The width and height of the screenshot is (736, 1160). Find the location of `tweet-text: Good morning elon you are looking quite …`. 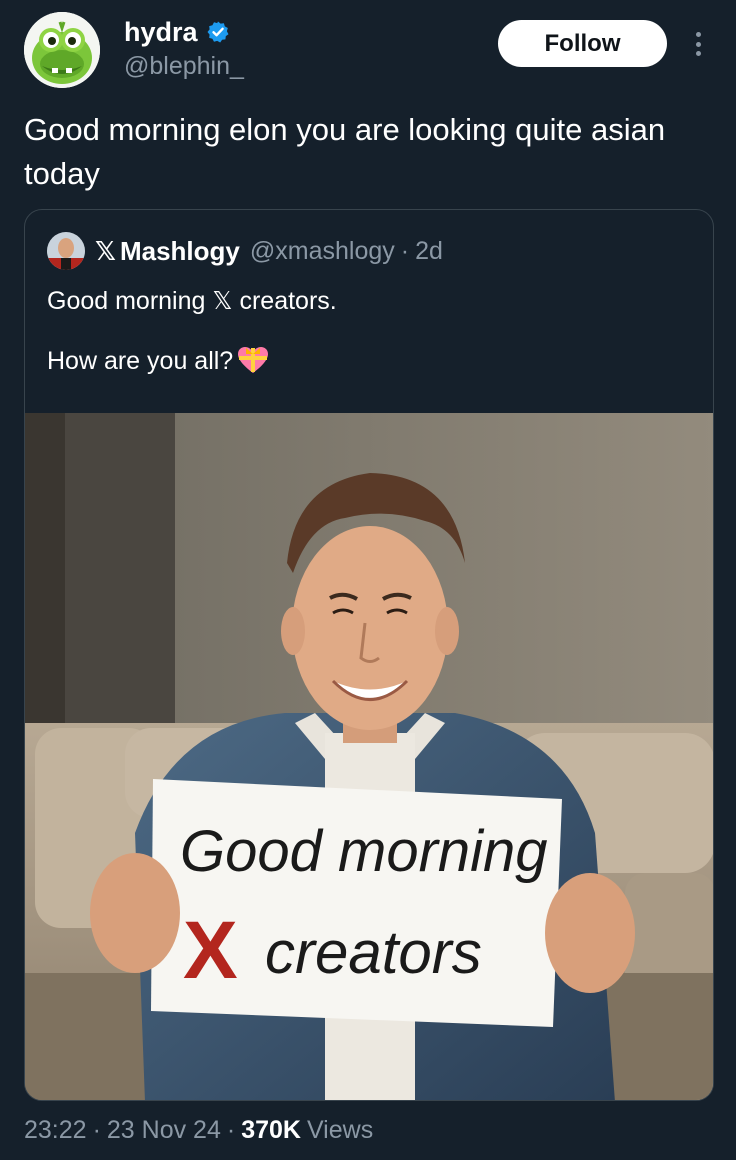

tweet-text: Good morning elon you are looking quite … is located at coordinates (345, 151).